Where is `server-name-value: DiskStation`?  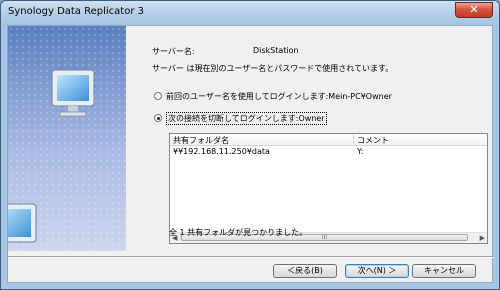
server-name-value: DiskStation is located at coordinates (276, 50).